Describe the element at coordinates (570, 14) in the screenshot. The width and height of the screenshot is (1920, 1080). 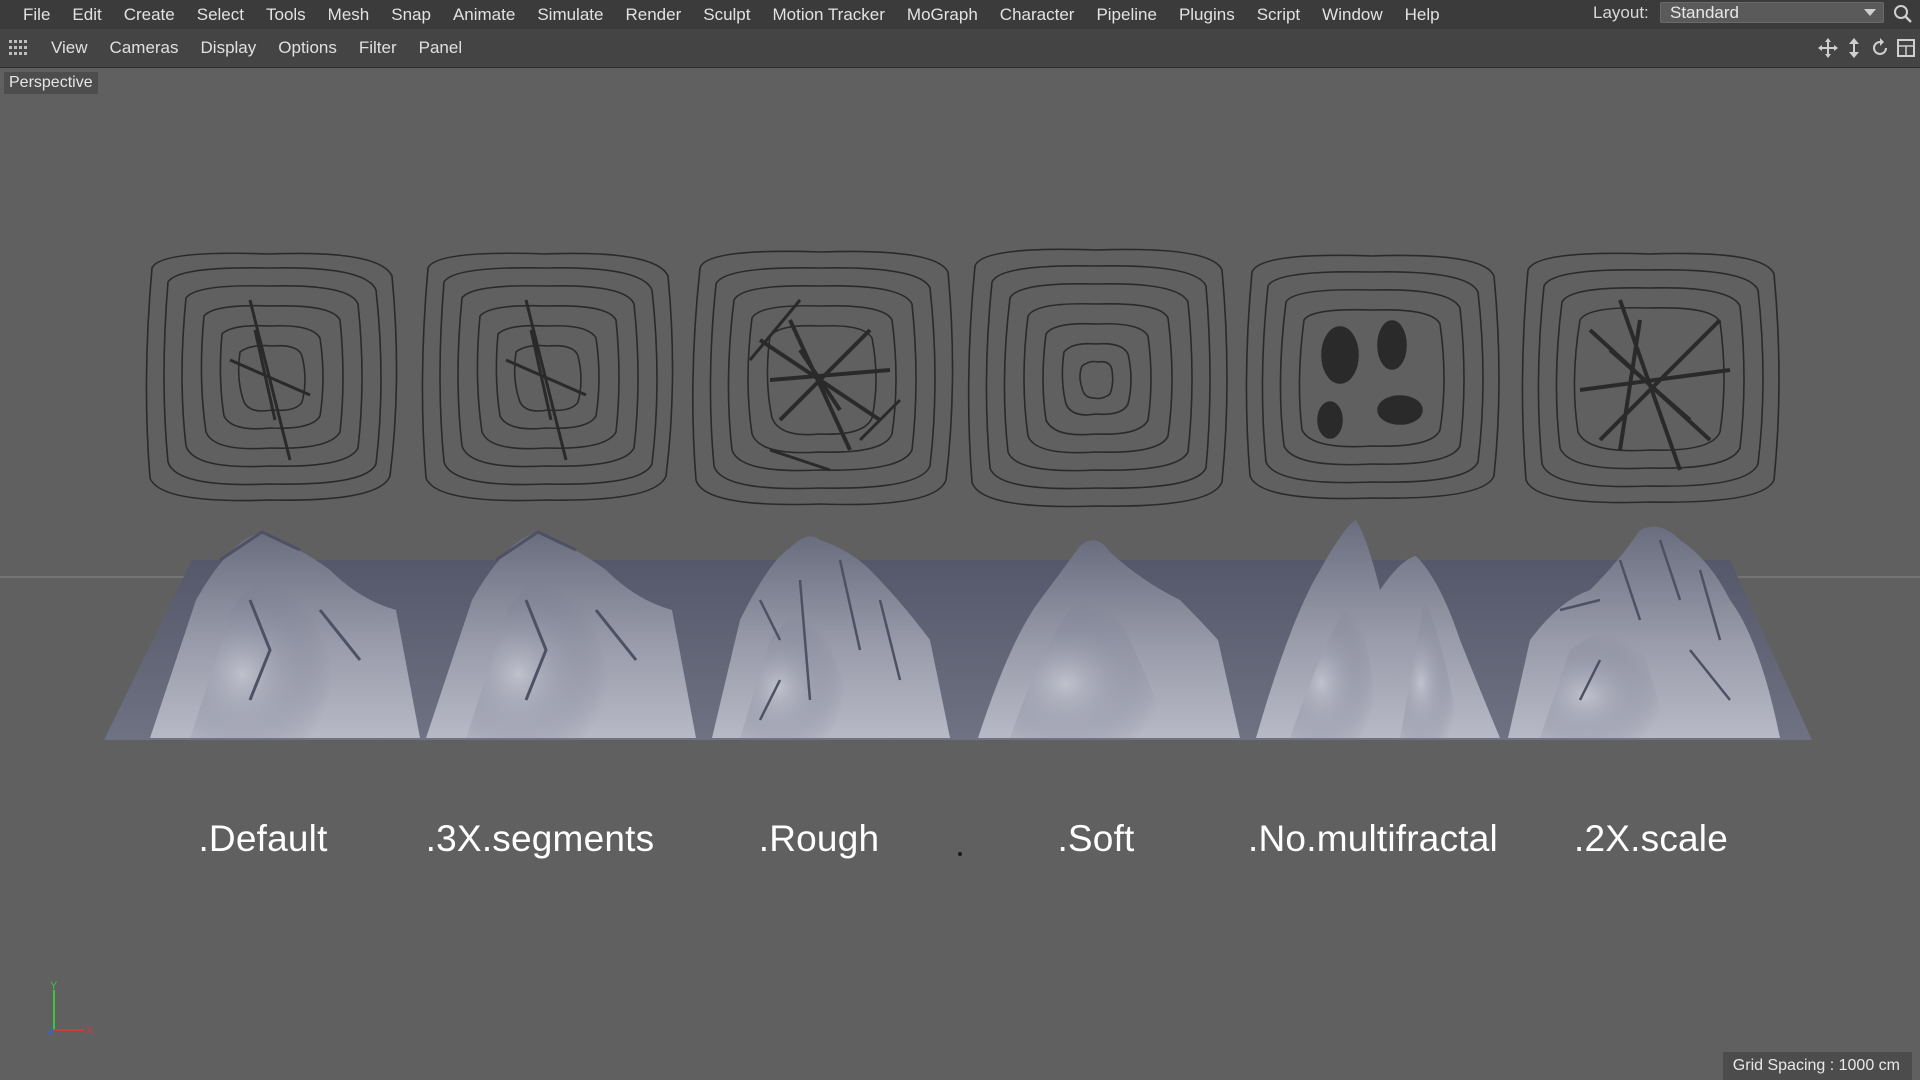
I see `menu-simulate: Simulate` at that location.